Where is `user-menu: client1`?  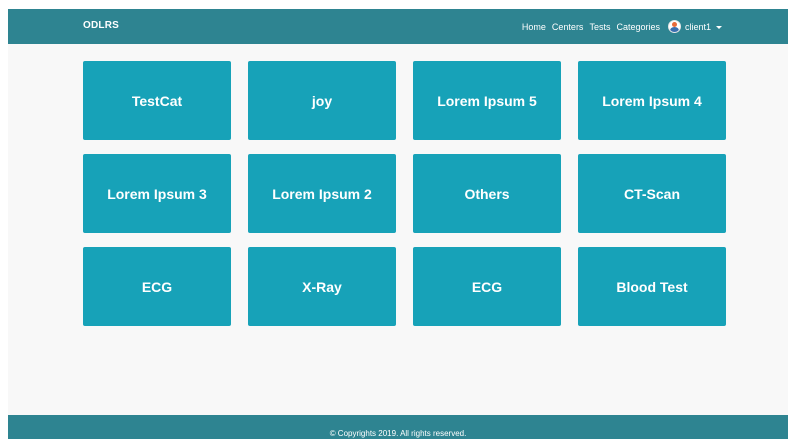
user-menu: client1 is located at coordinates (694, 26).